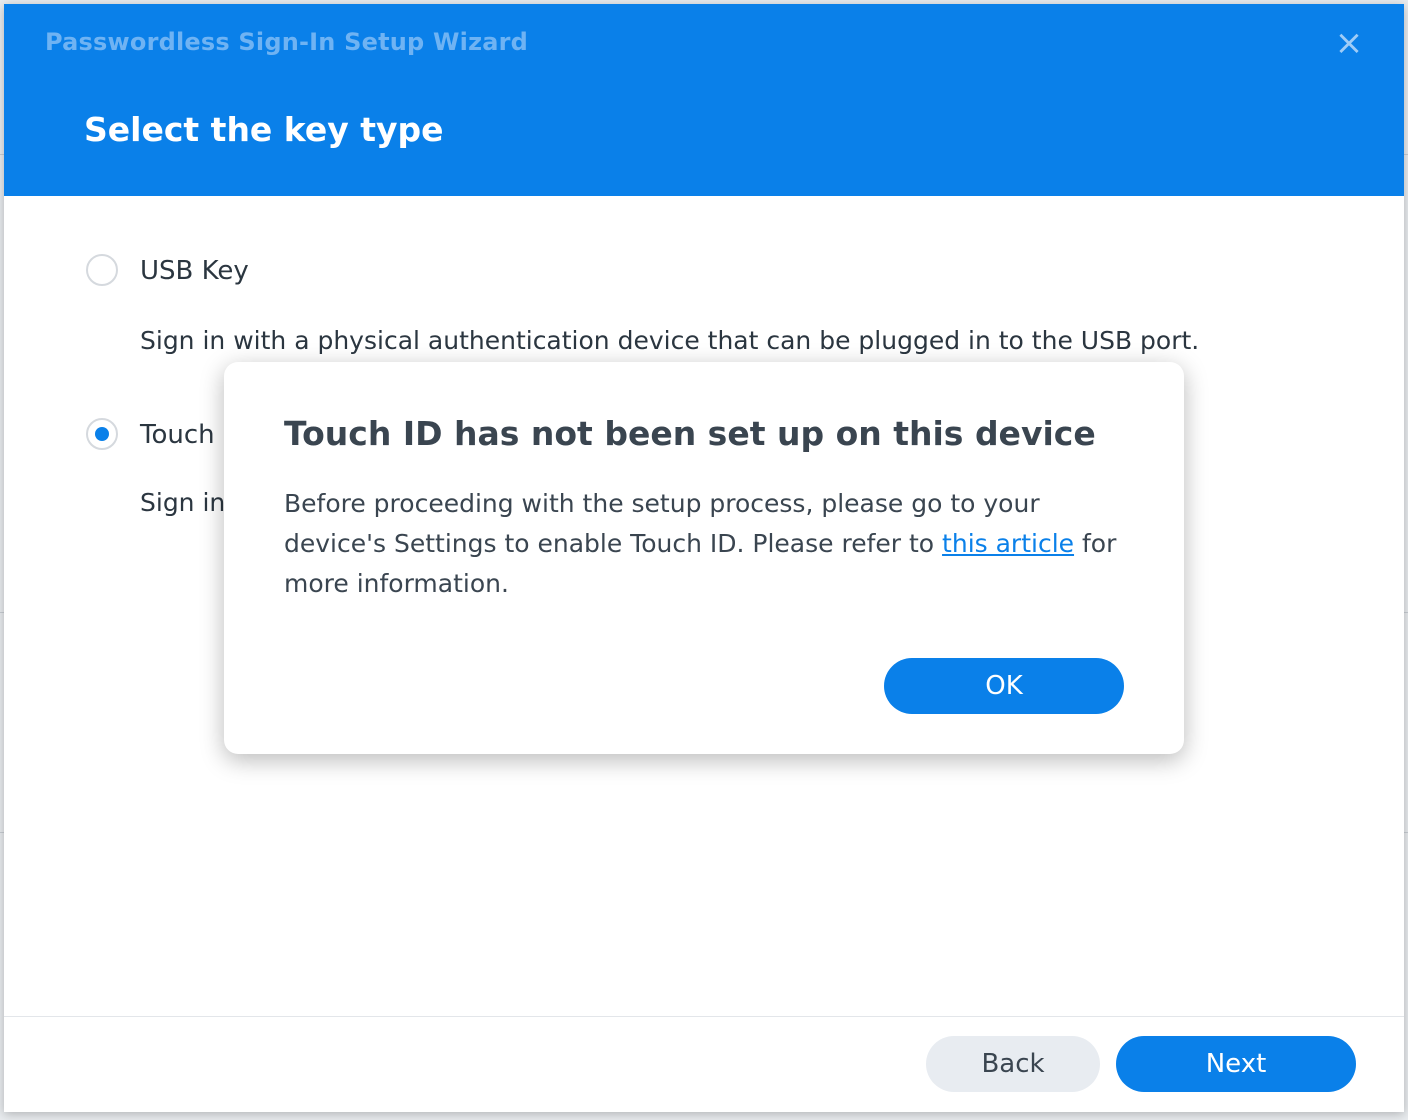 This screenshot has width=1408, height=1120. Describe the element at coordinates (1004, 686) in the screenshot. I see `ok-button: OK` at that location.